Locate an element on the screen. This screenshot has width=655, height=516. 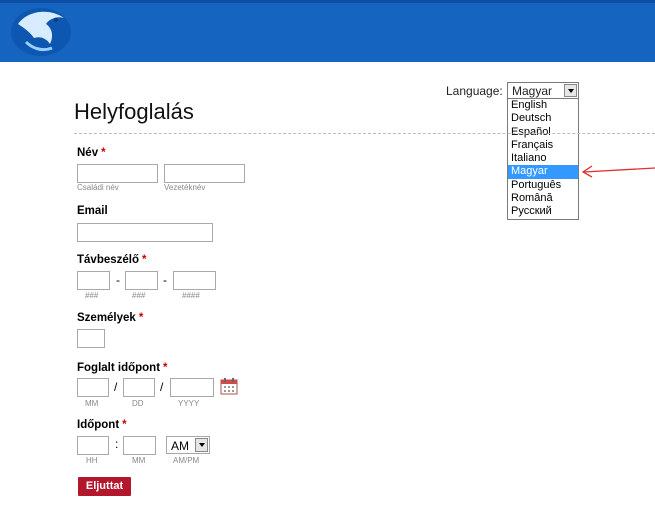
calendar-icon is located at coordinates (229, 386).